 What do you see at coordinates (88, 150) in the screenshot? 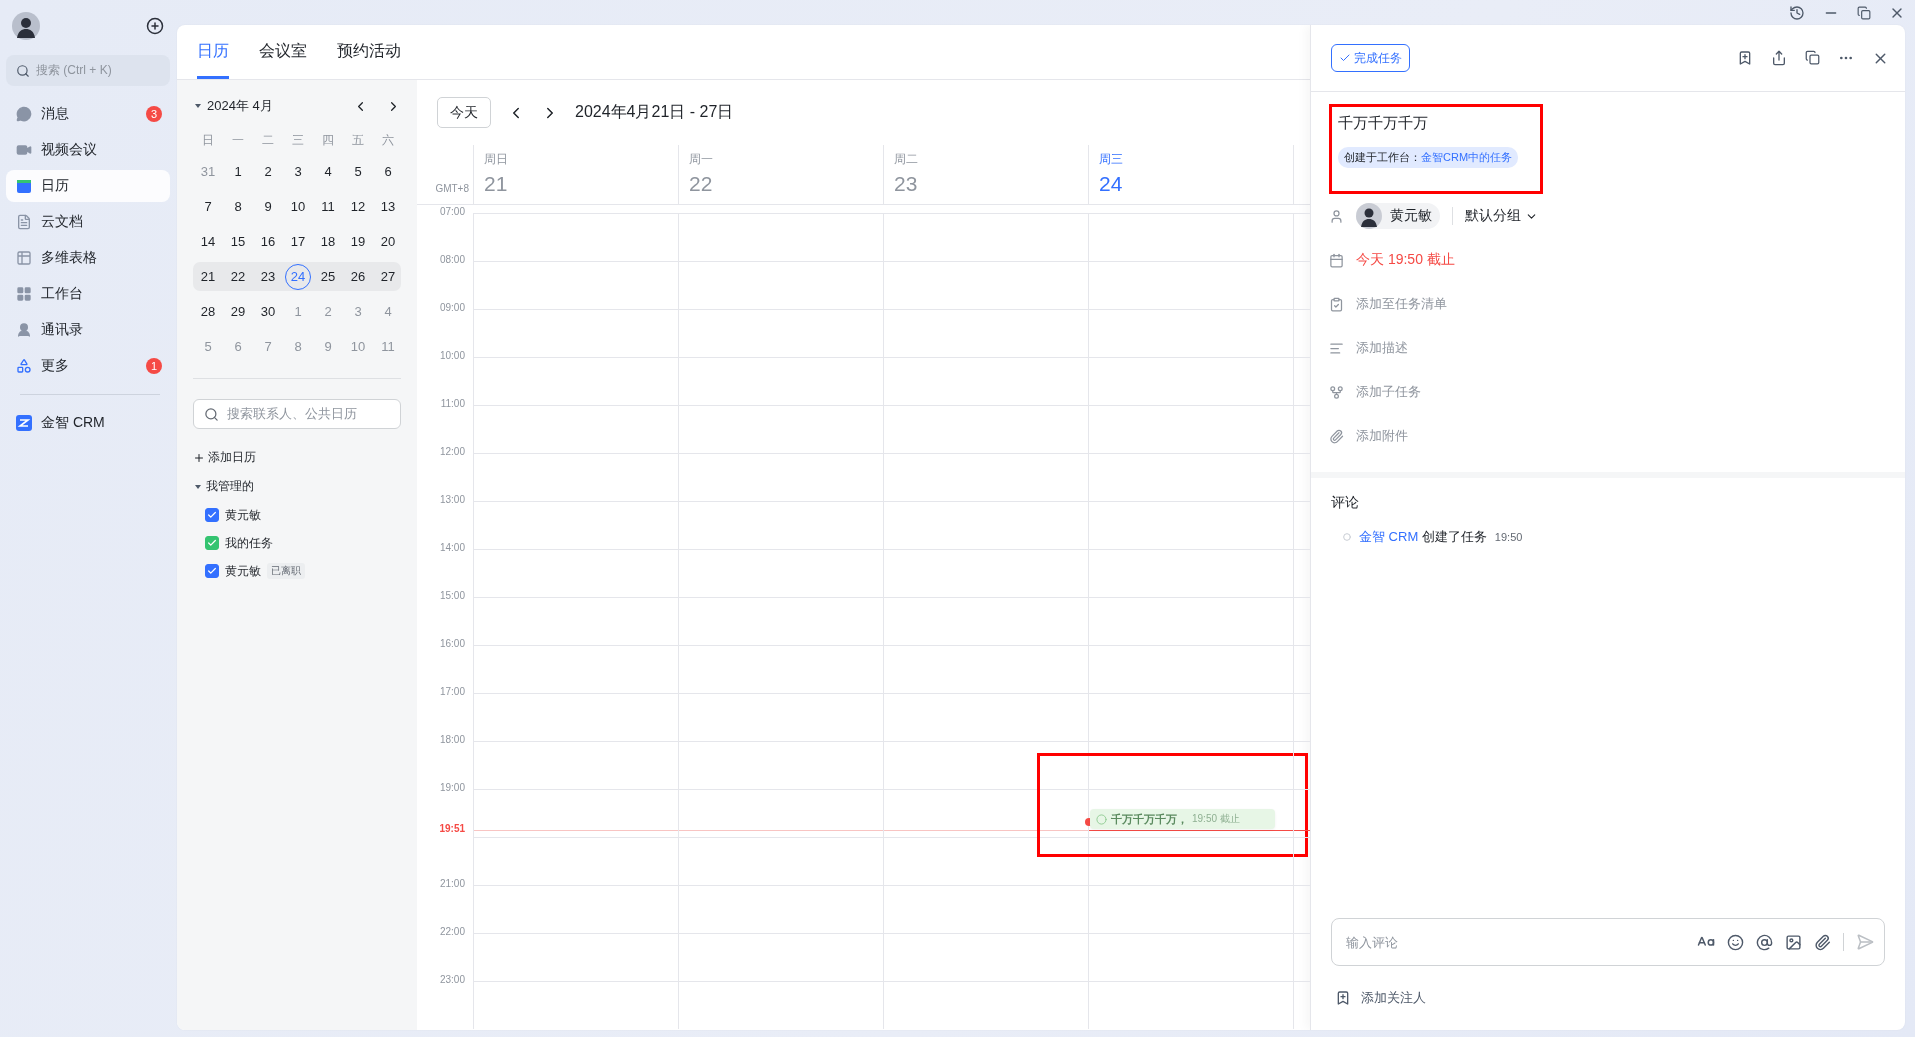
I see `nav-item: 视频会议` at bounding box center [88, 150].